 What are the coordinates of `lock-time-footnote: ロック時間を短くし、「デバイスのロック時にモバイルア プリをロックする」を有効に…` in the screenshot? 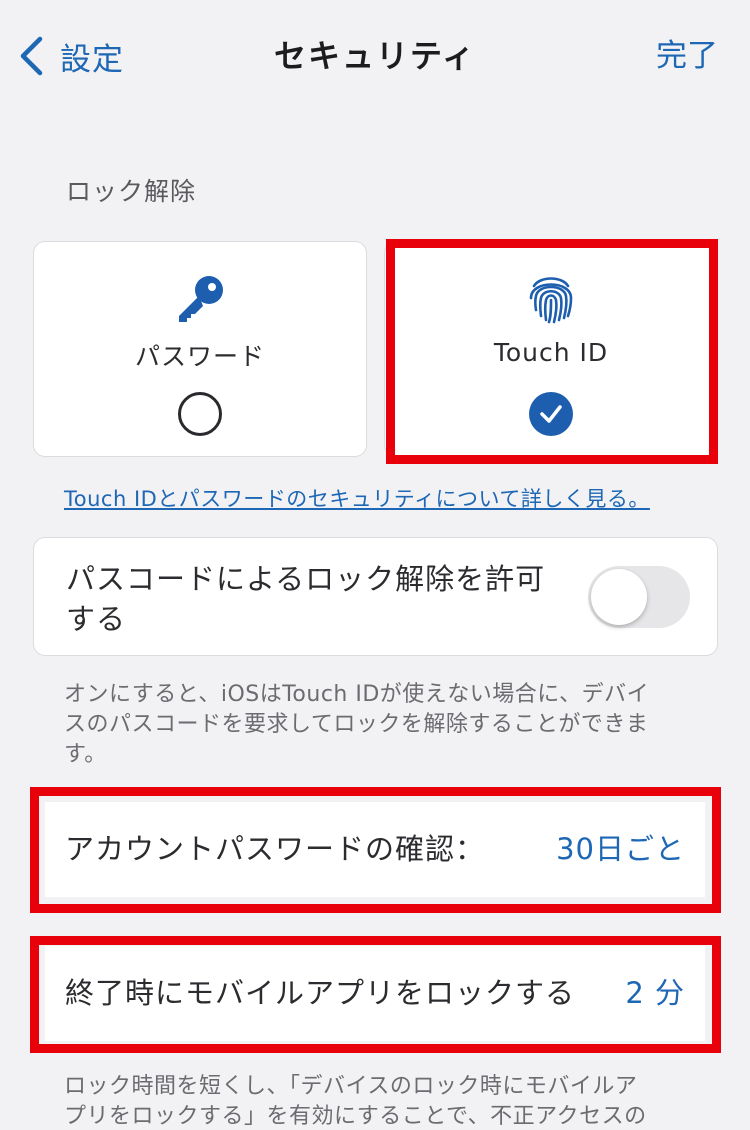 It's located at (355, 1101).